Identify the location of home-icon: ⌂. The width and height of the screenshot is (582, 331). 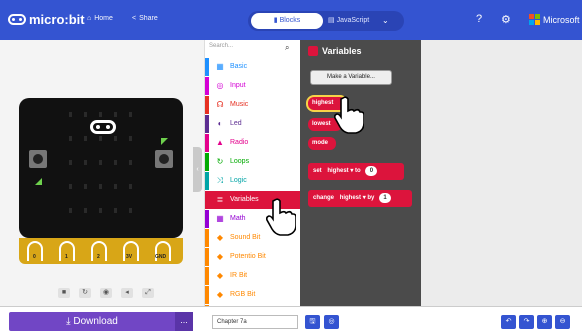
(89, 18).